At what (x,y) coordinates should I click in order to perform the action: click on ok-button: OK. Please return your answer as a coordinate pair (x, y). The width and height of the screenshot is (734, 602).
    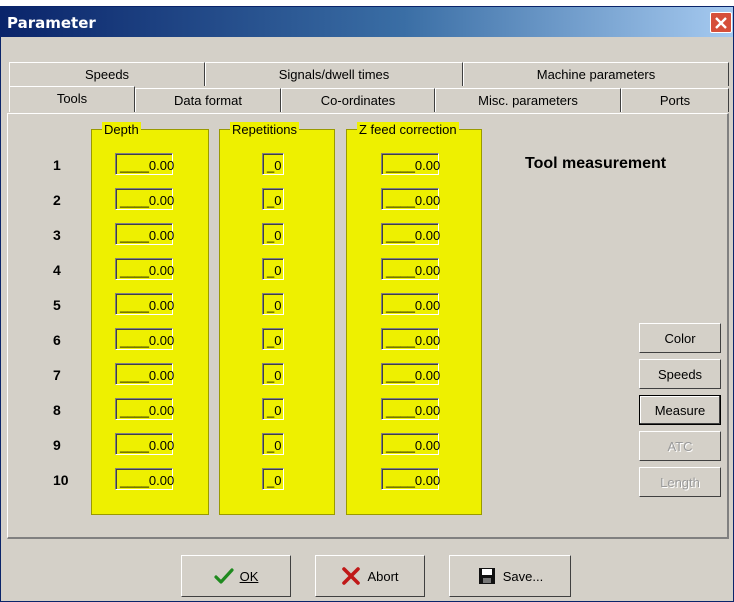
    Looking at the image, I should click on (236, 576).